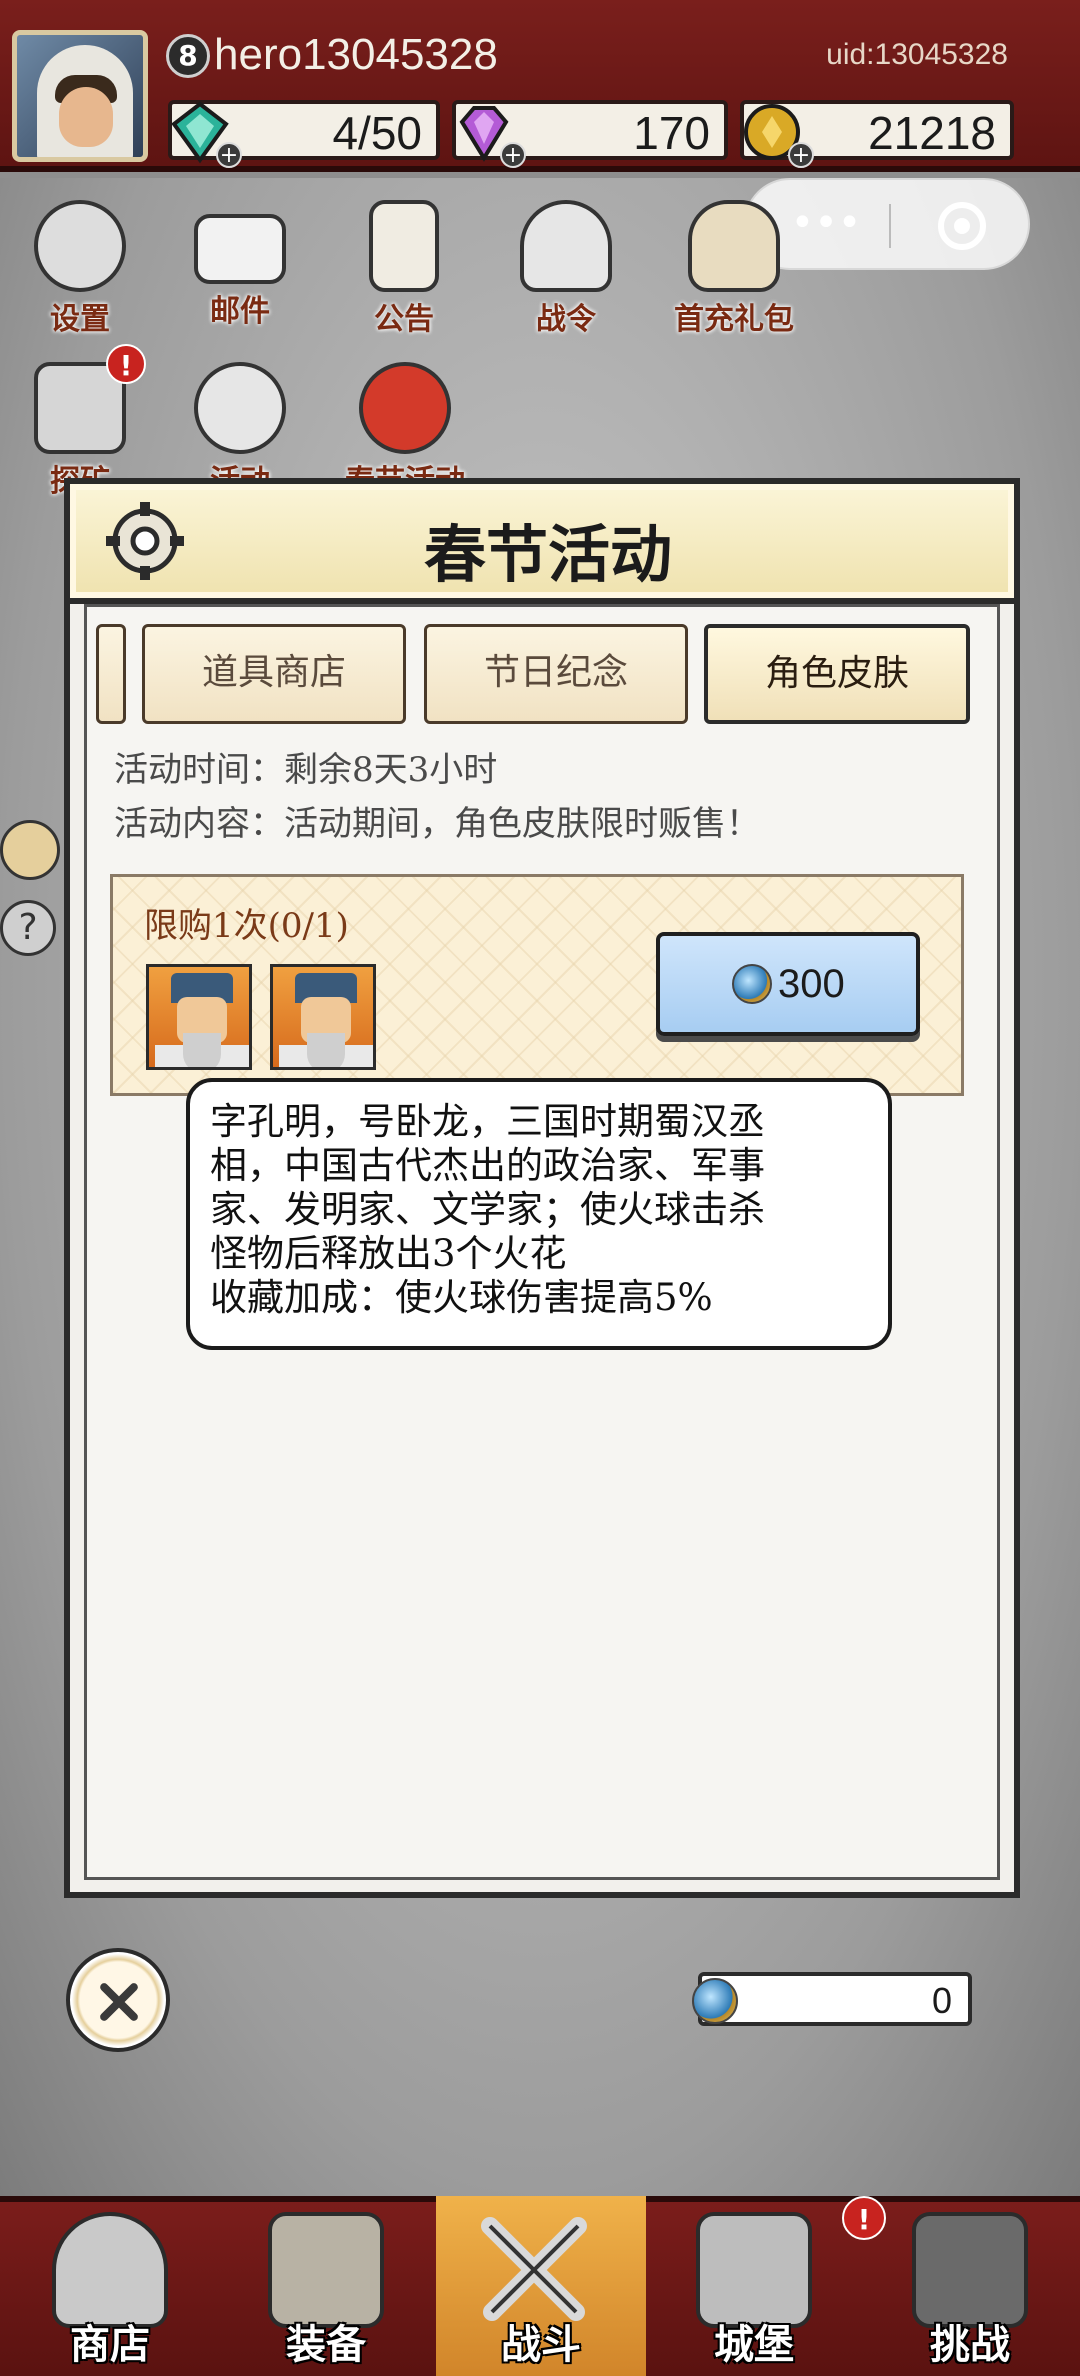 Image resolution: width=1080 pixels, height=2376 pixels. Describe the element at coordinates (832, 1999) in the screenshot. I see `coin-balance: 0` at that location.